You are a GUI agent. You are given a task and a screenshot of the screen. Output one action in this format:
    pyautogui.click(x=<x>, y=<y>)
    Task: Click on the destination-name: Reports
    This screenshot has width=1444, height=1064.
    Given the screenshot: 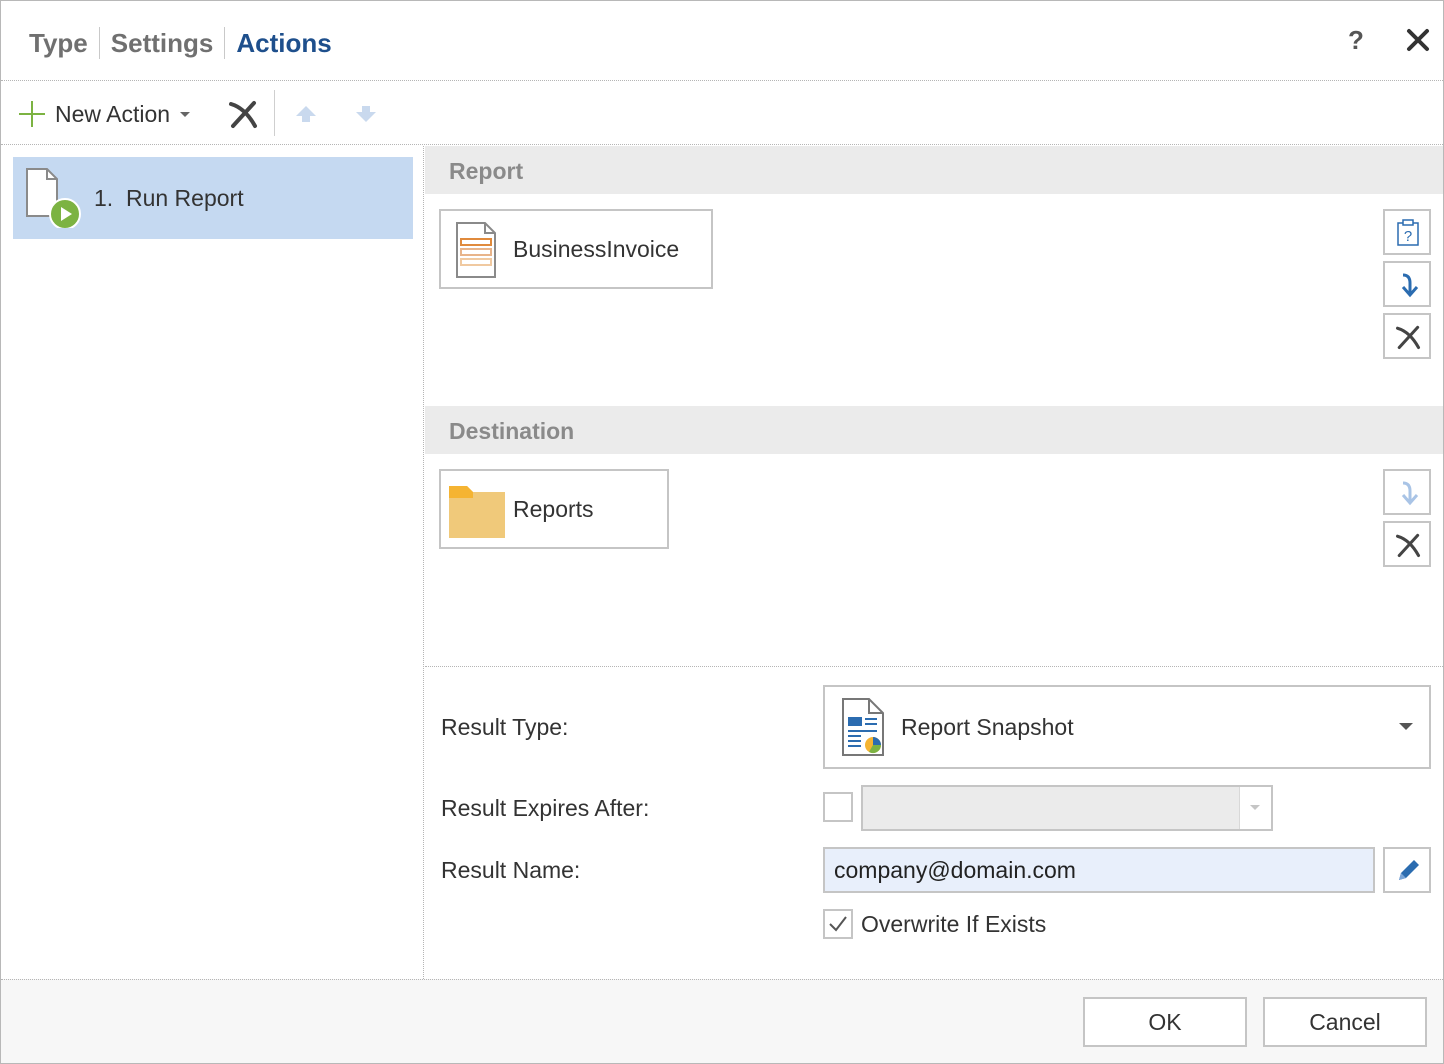 What is the action you would take?
    pyautogui.click(x=553, y=509)
    